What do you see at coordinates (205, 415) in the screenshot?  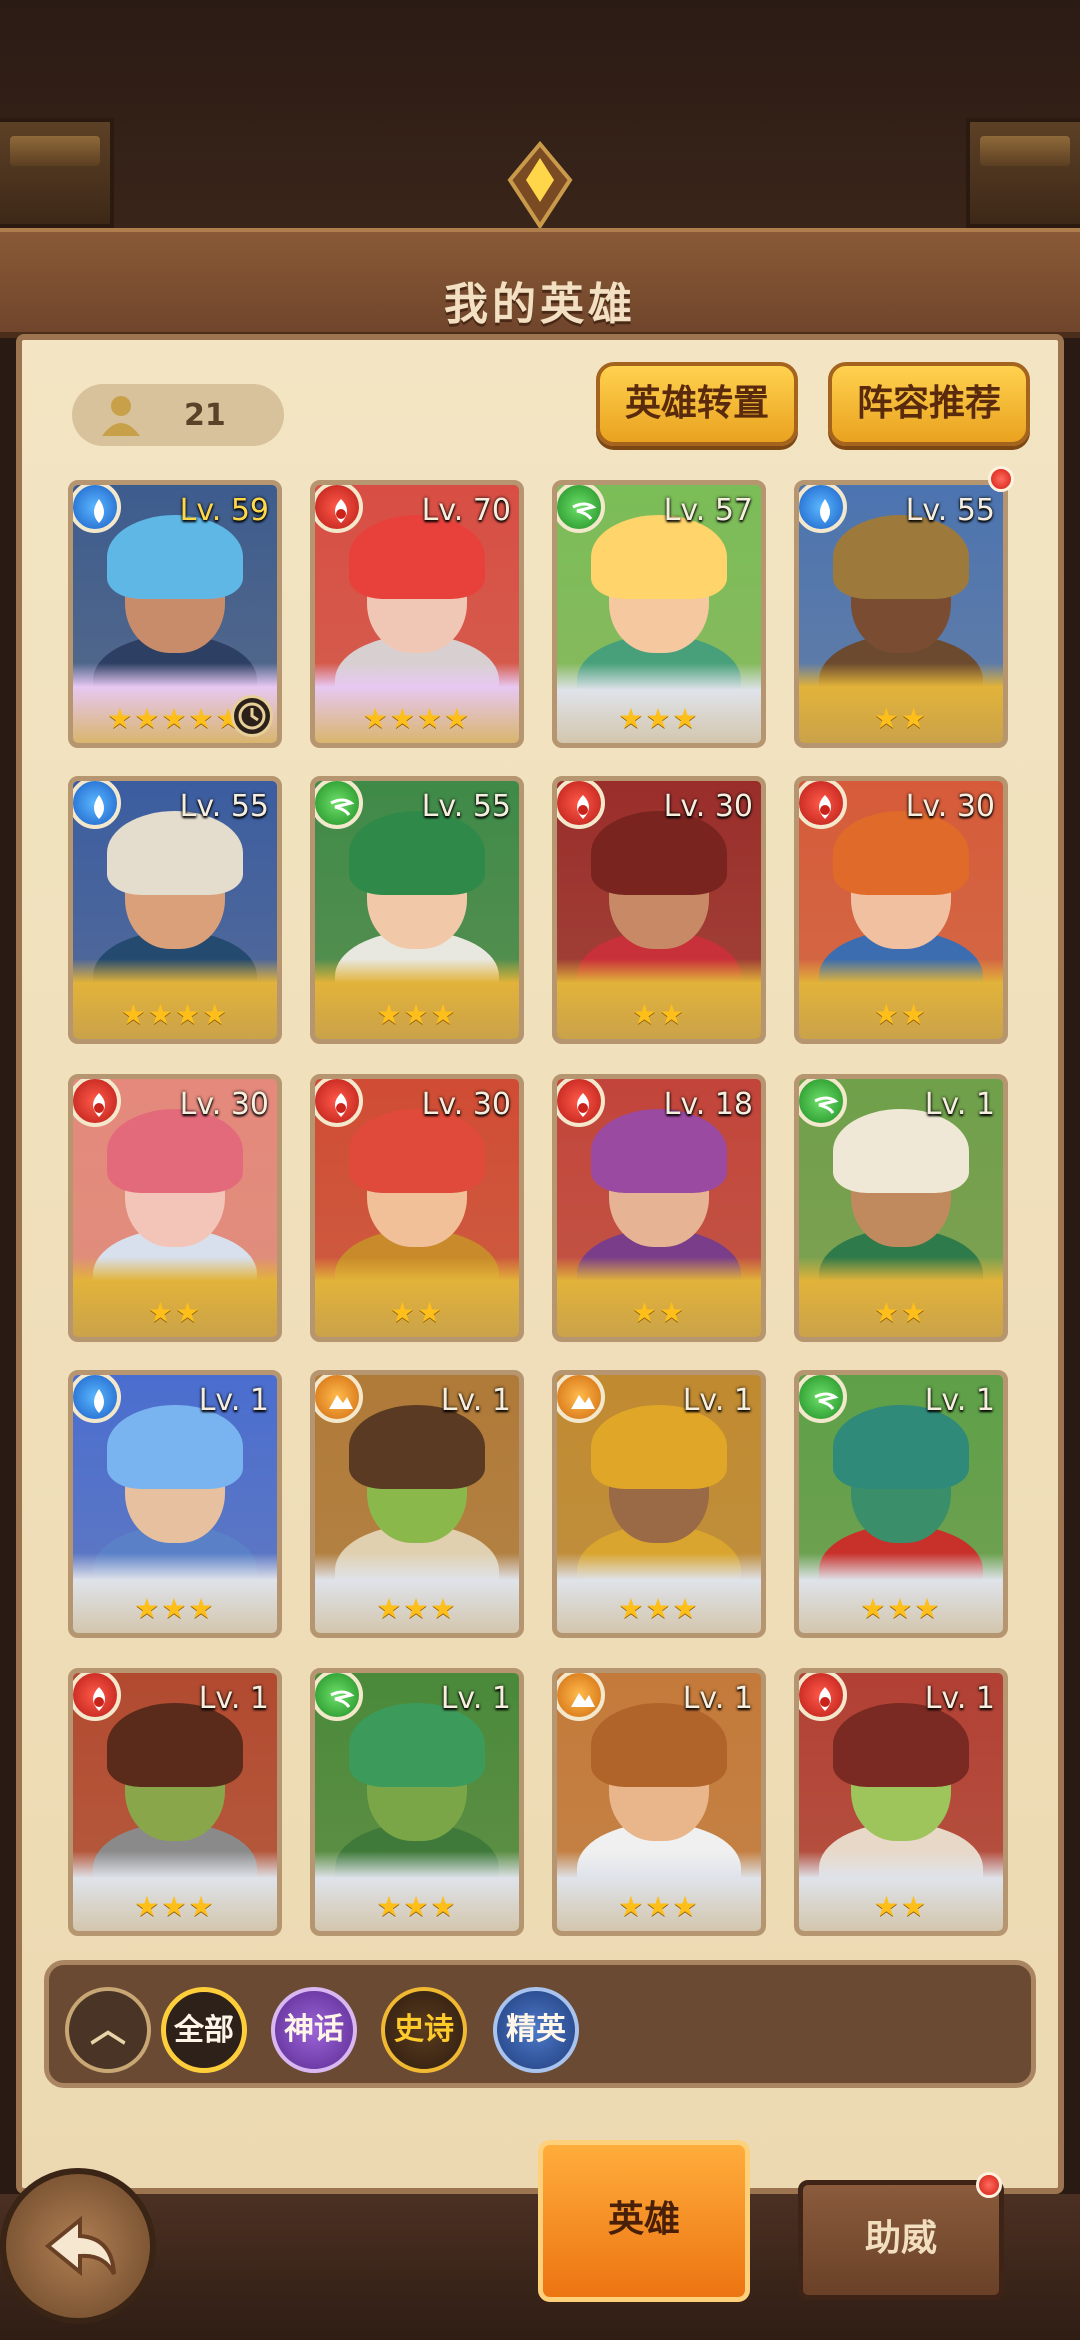 I see `hero-count: 21` at bounding box center [205, 415].